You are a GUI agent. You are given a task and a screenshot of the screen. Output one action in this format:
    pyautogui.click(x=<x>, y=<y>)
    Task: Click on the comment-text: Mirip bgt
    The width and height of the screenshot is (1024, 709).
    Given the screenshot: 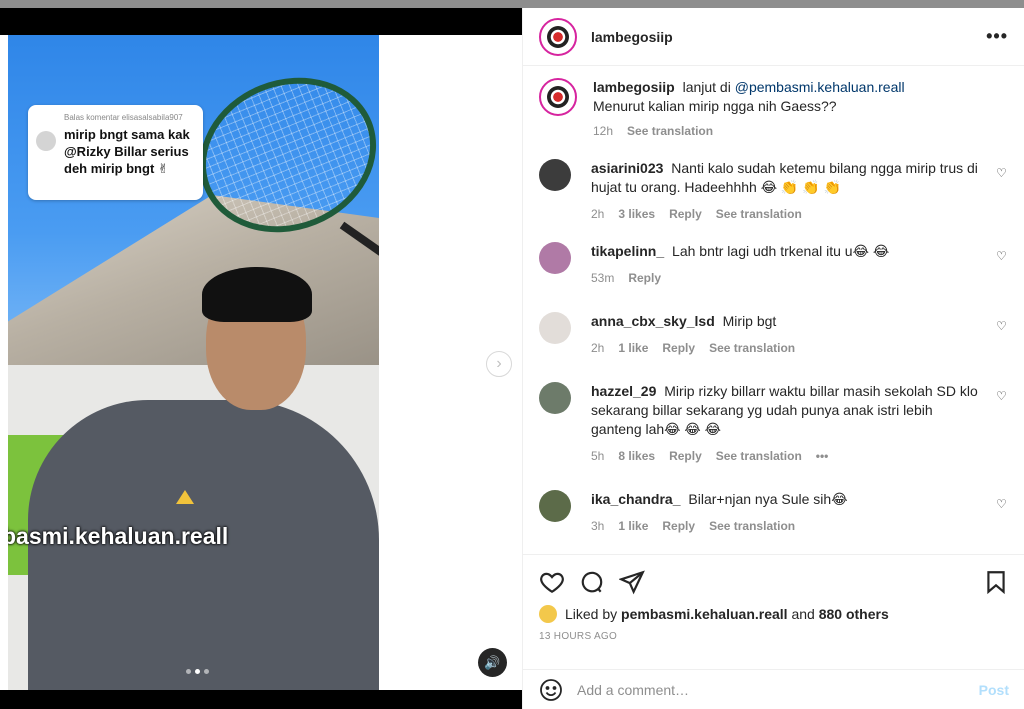 What is the action you would take?
    pyautogui.click(x=749, y=321)
    